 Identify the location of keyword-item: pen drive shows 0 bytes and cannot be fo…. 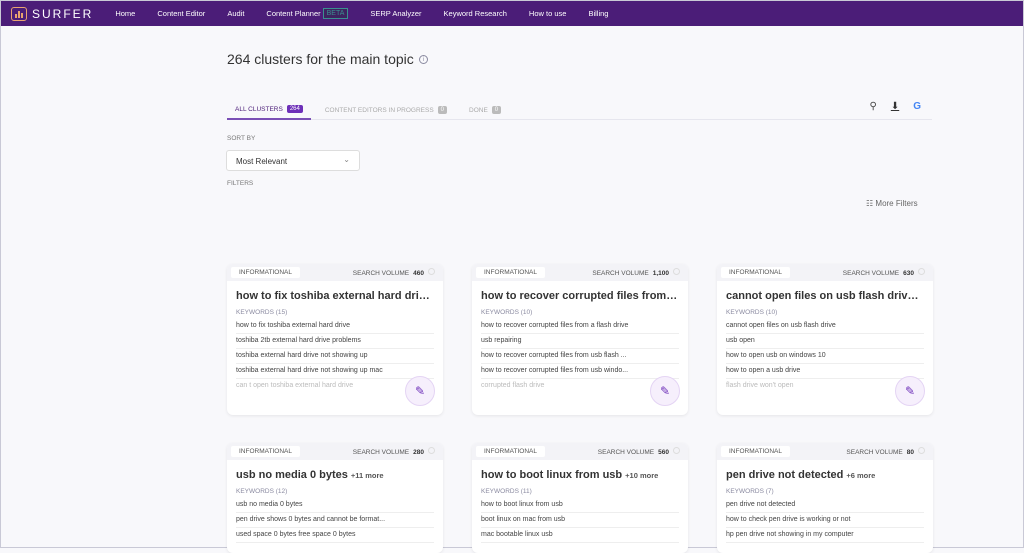
(335, 520).